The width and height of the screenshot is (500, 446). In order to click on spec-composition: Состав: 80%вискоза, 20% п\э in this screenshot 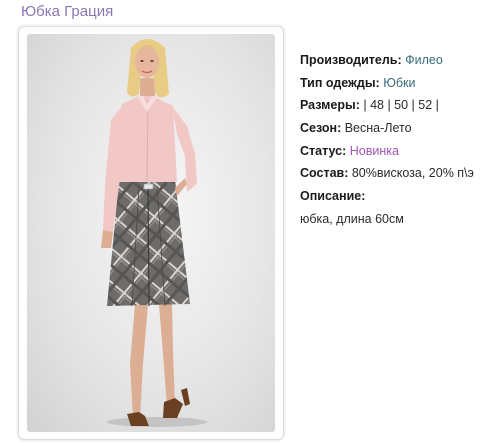, I will do `click(387, 173)`.